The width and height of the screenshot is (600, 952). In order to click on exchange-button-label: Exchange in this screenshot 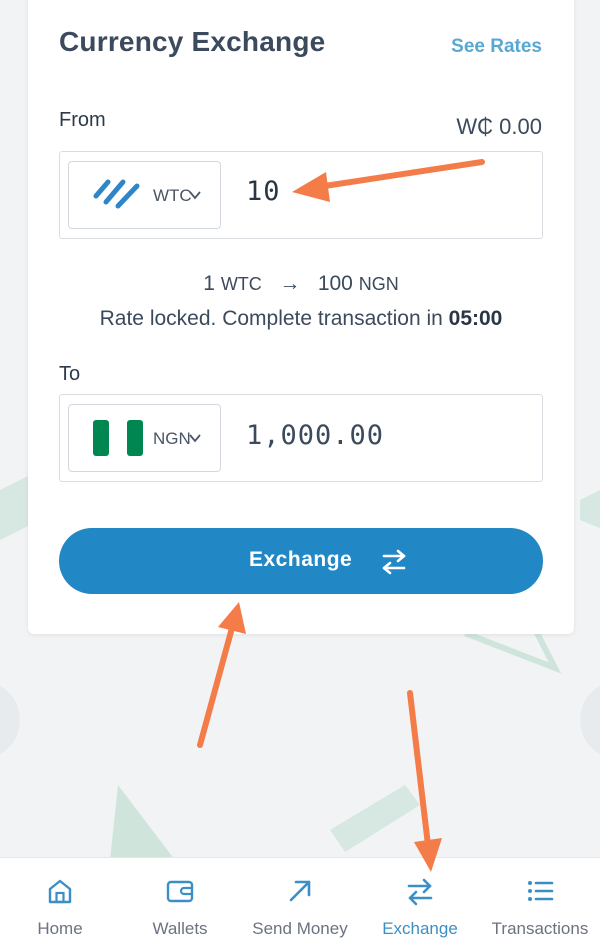, I will do `click(301, 559)`.